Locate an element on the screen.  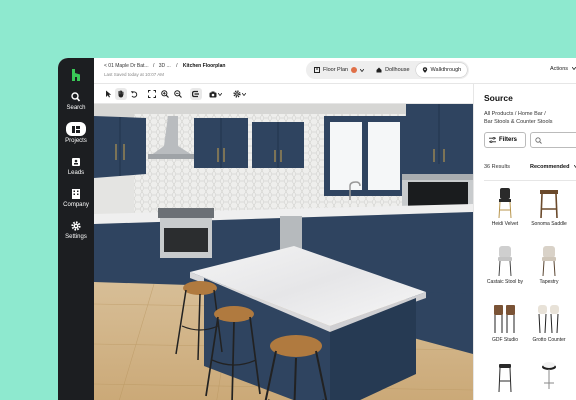
search-icon is located at coordinates (538, 140).